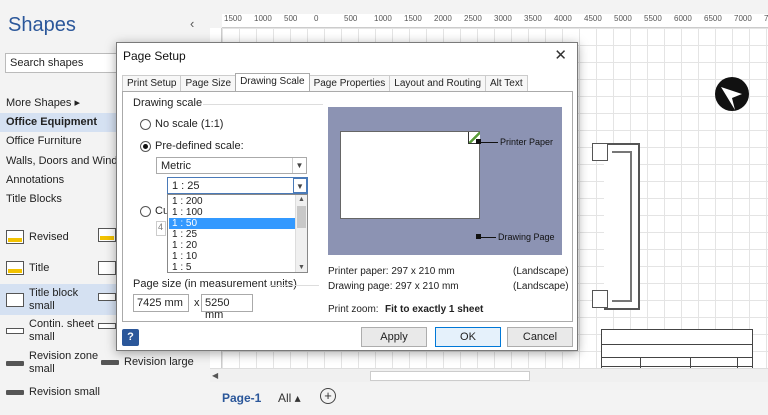 Image resolution: width=768 pixels, height=415 pixels. What do you see at coordinates (145, 146) in the screenshot?
I see `radio-circle-selected` at bounding box center [145, 146].